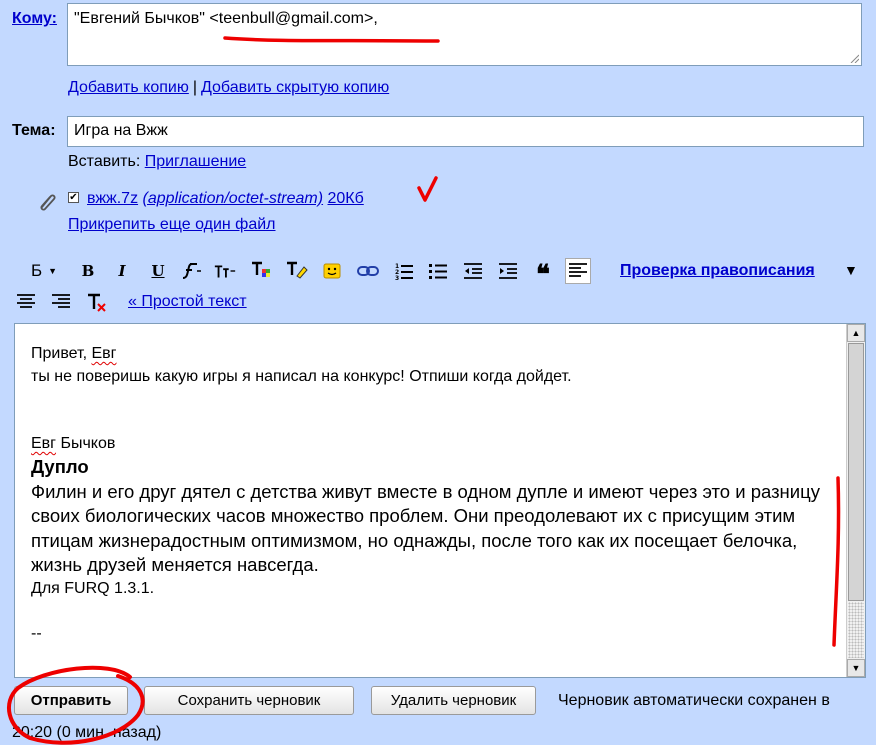 This screenshot has height=745, width=876. I want to click on game-title: Дупло, so click(60, 466).